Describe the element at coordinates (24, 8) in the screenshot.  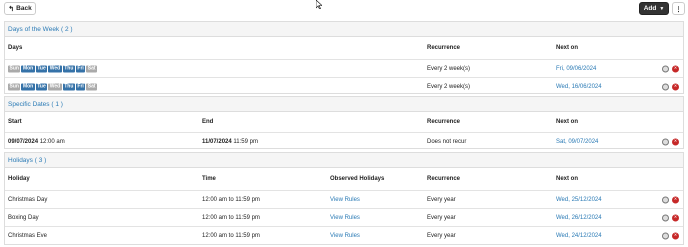
I see `back-label: Back` at that location.